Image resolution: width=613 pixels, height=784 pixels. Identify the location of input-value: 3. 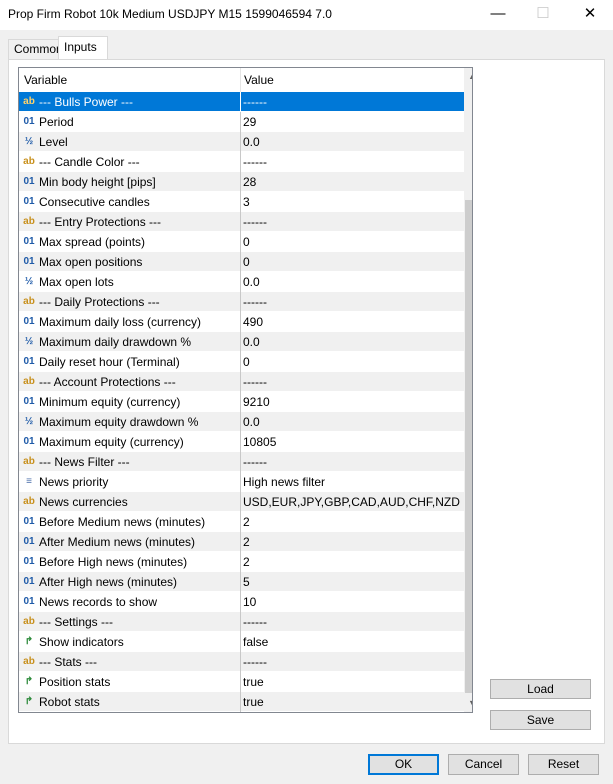
(246, 202).